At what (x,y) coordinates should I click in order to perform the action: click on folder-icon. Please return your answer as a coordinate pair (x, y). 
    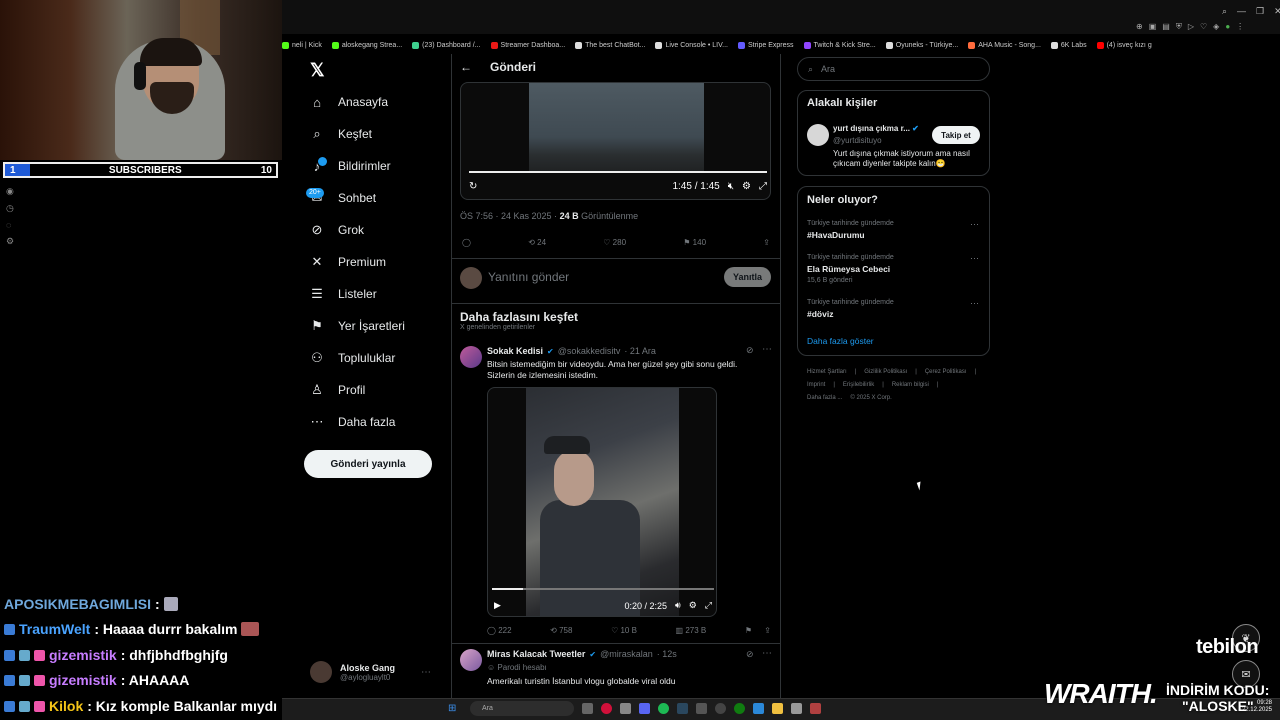
    Looking at the image, I should click on (777, 708).